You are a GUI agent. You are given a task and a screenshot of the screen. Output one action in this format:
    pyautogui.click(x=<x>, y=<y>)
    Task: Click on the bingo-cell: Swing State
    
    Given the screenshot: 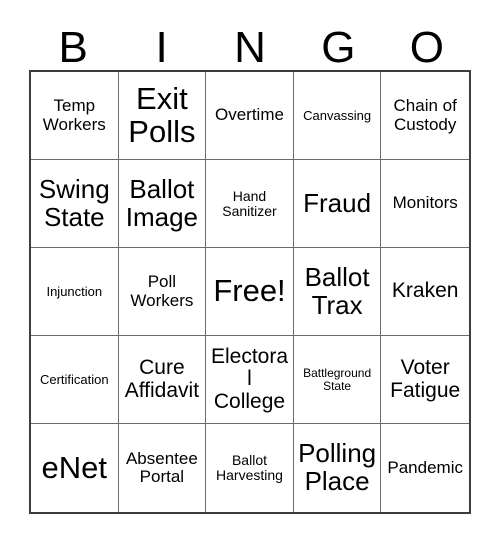 What is the action you would take?
    pyautogui.click(x=75, y=204)
    